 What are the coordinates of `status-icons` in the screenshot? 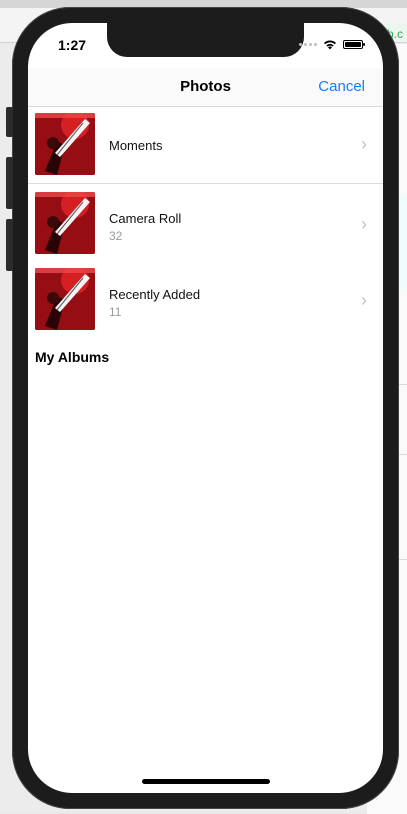 It's located at (332, 44).